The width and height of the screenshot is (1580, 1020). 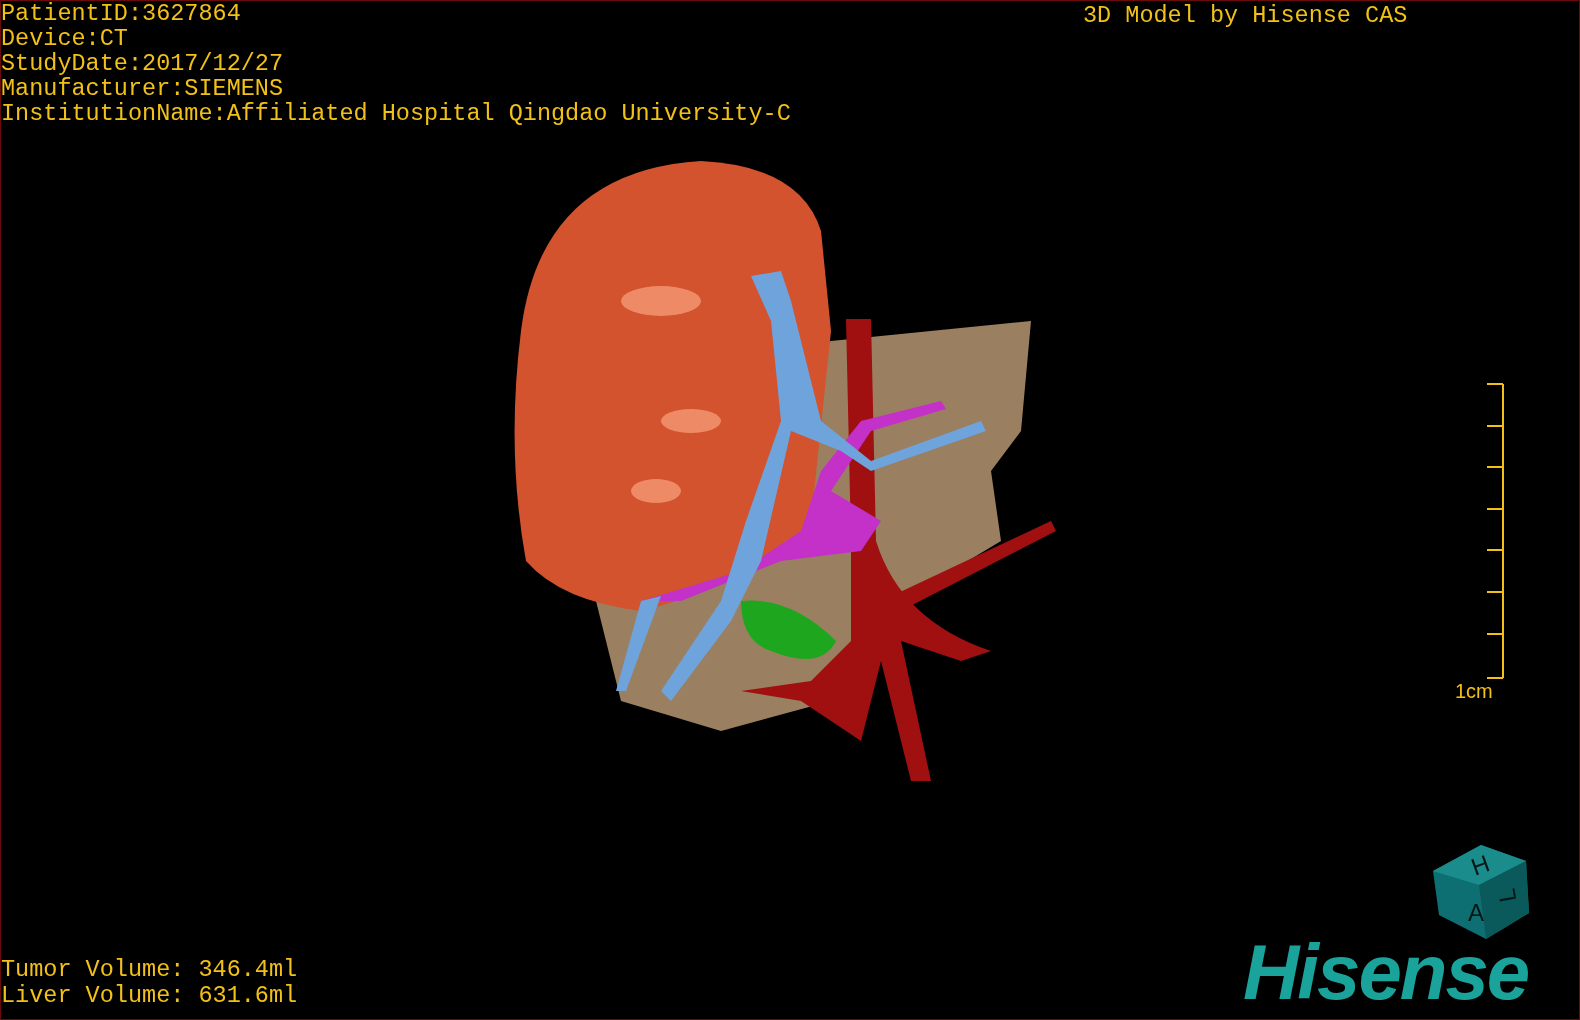 I want to click on info-line: InstitutionName:Affiliated Hospital Qingdao University-C, so click(x=396, y=113).